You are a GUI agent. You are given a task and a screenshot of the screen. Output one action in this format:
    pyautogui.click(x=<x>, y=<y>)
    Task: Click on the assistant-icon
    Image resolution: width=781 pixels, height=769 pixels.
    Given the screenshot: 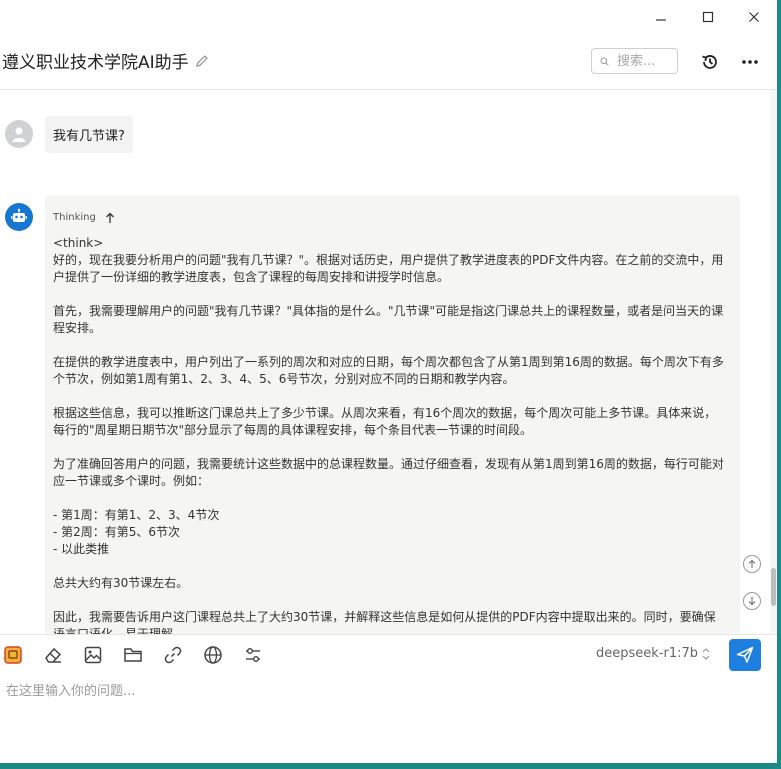 What is the action you would take?
    pyautogui.click(x=13, y=655)
    